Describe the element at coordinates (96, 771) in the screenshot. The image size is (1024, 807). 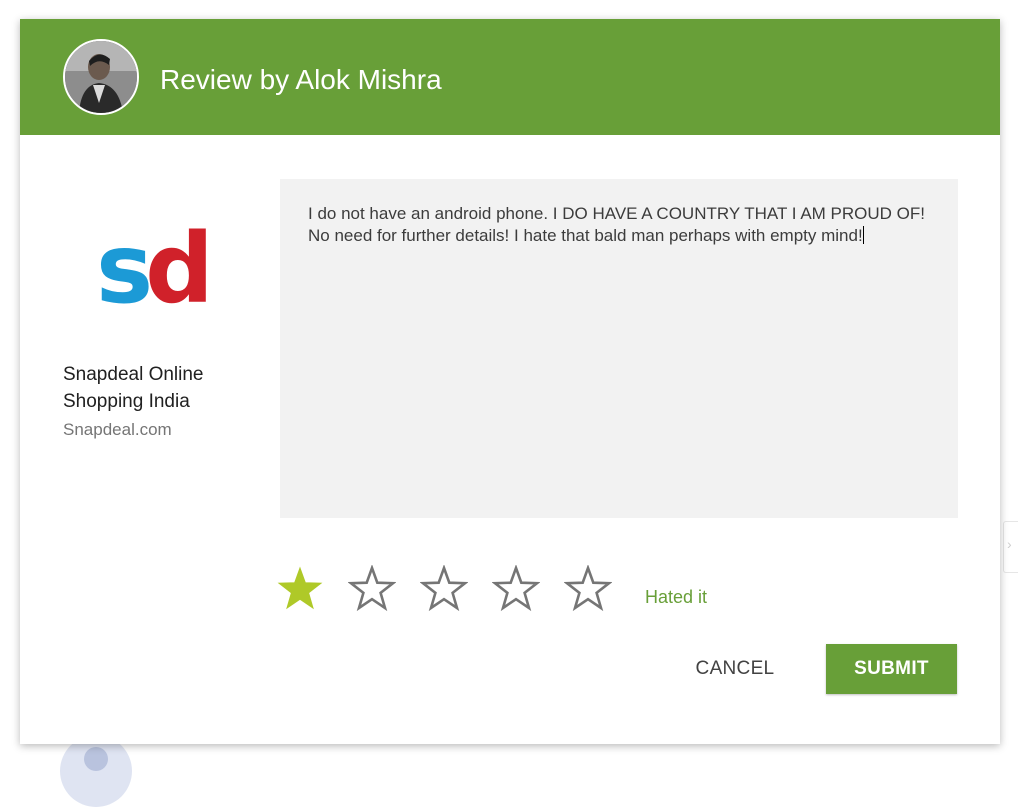
I see `background-avatar-placeholder` at that location.